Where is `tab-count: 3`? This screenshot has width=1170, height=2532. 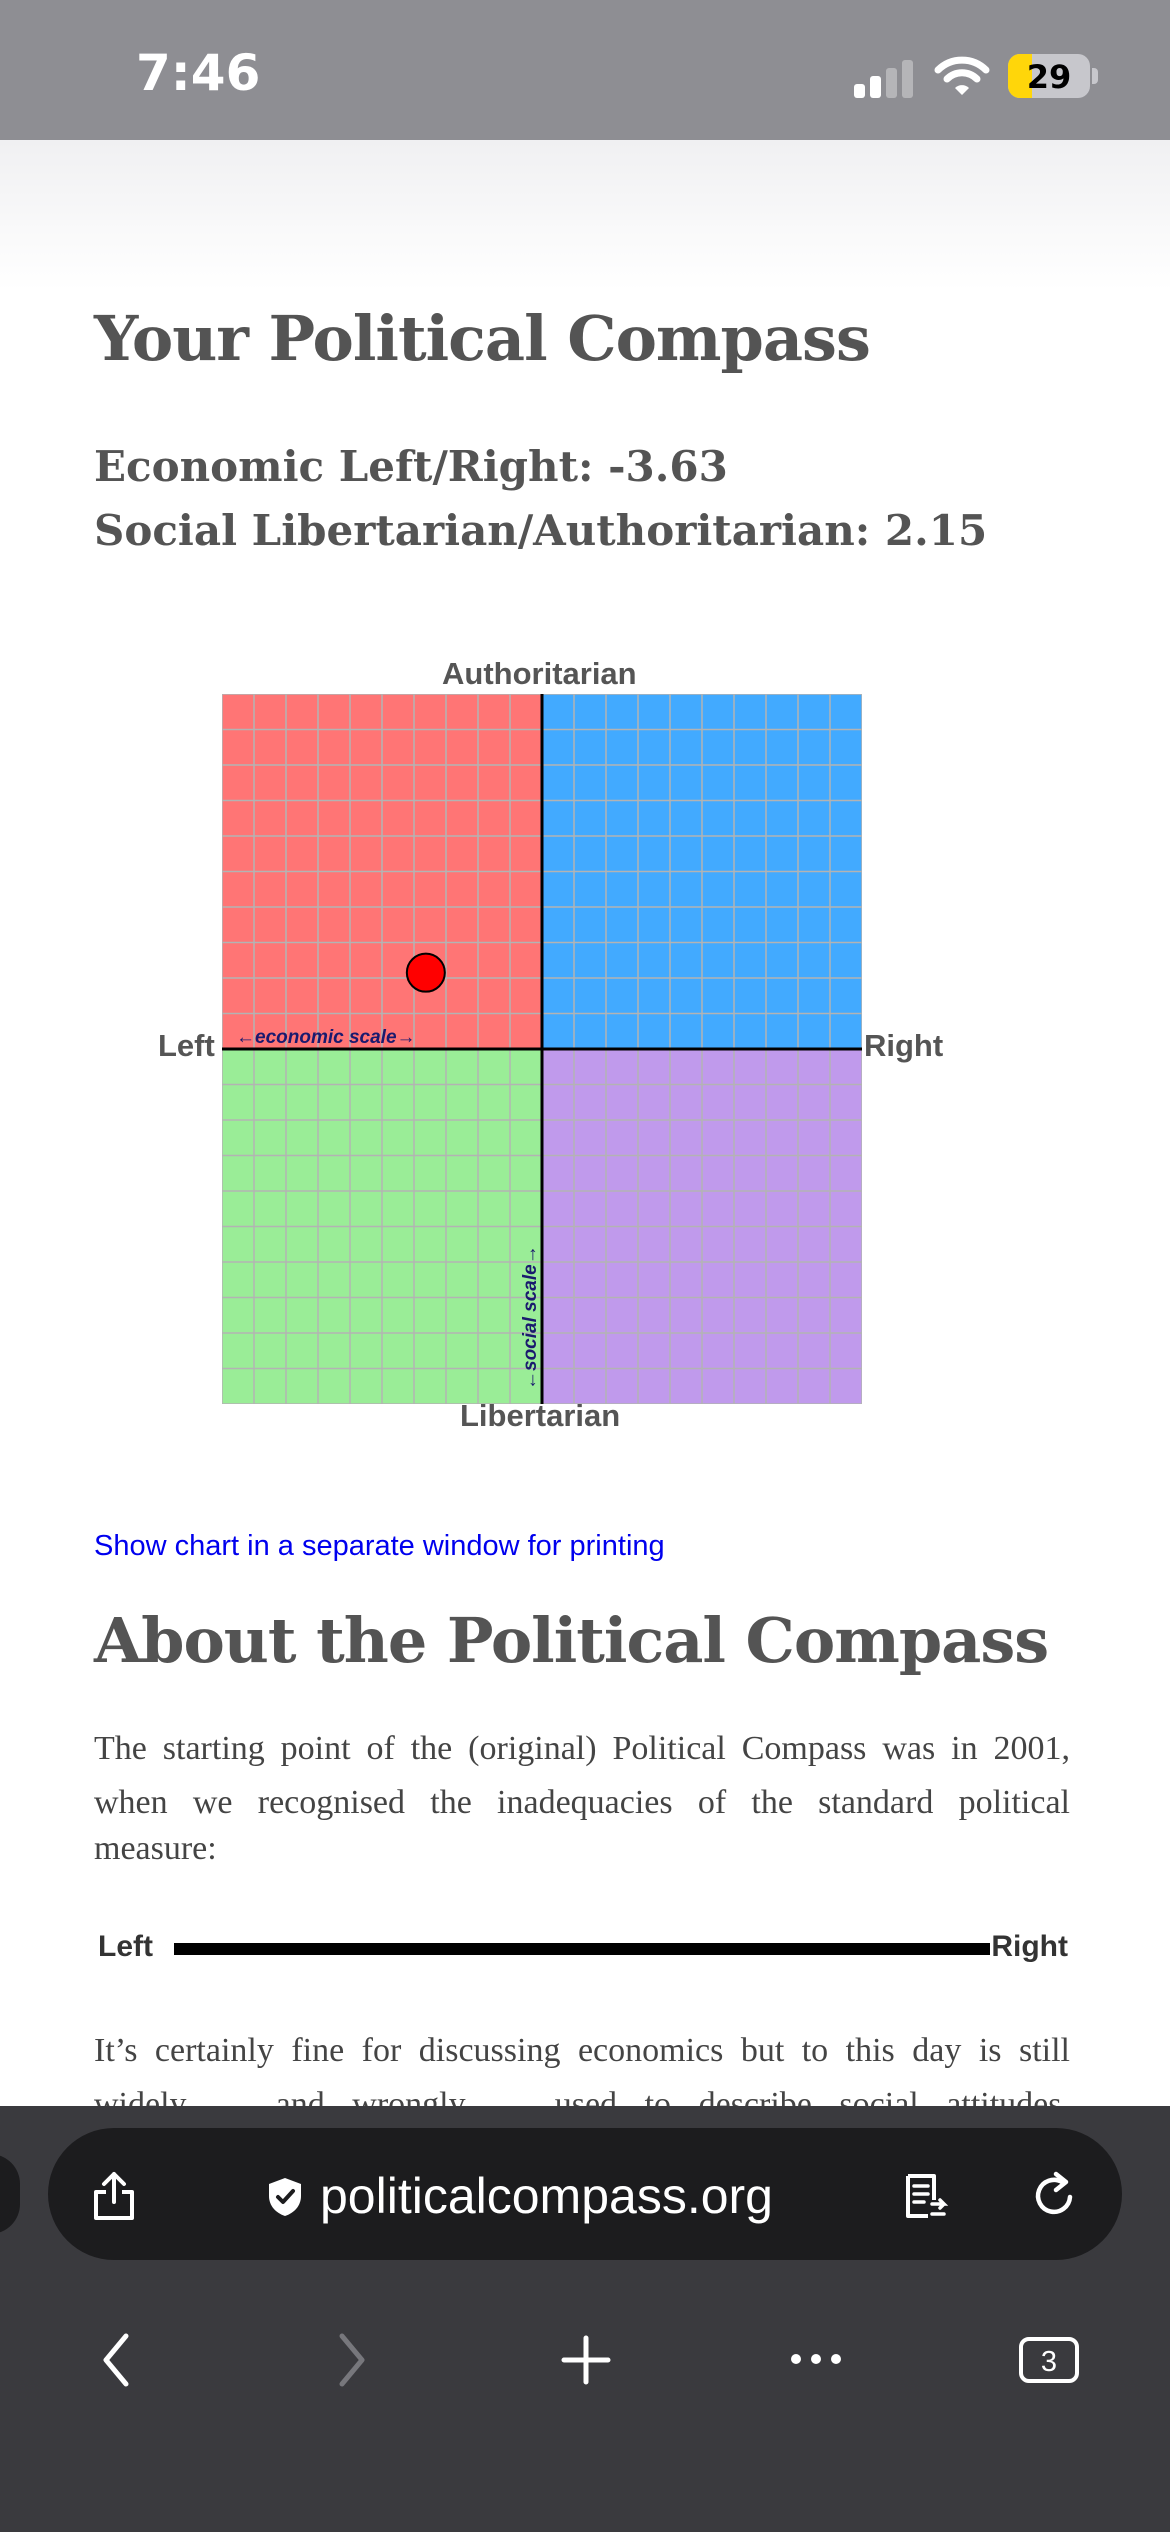 tab-count: 3 is located at coordinates (1049, 2362).